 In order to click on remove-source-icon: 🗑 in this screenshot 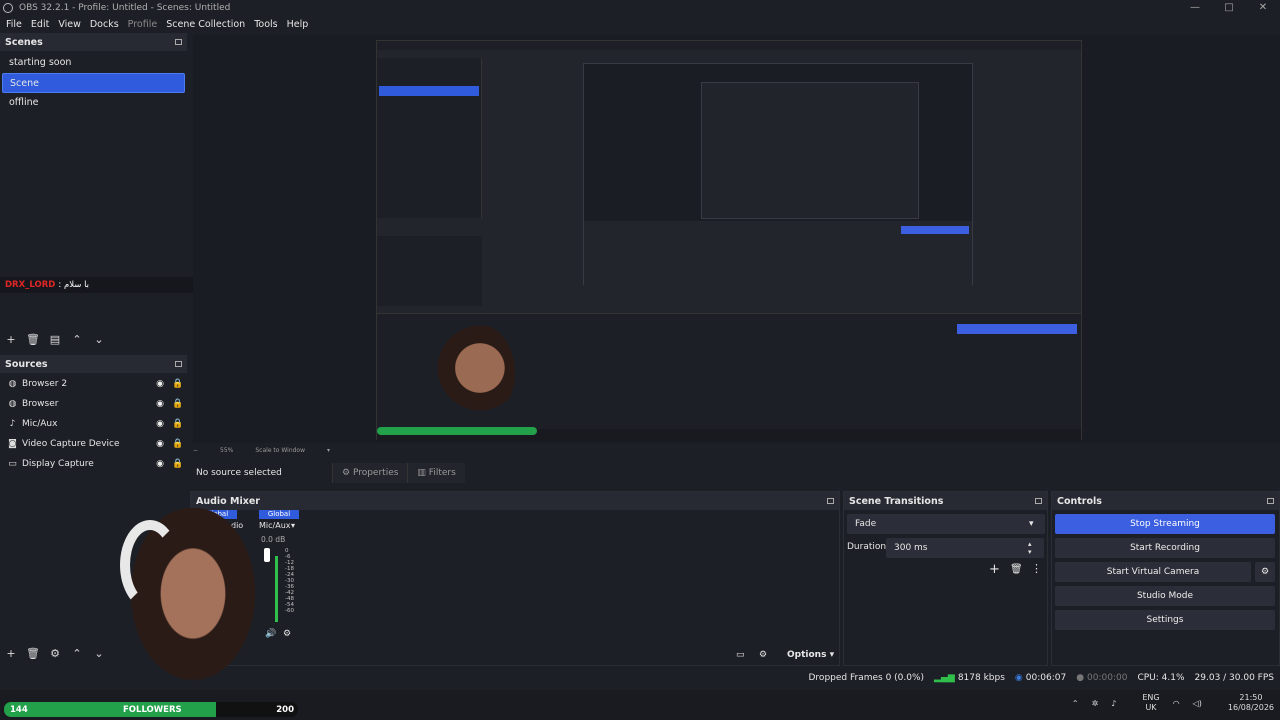, I will do `click(33, 653)`.